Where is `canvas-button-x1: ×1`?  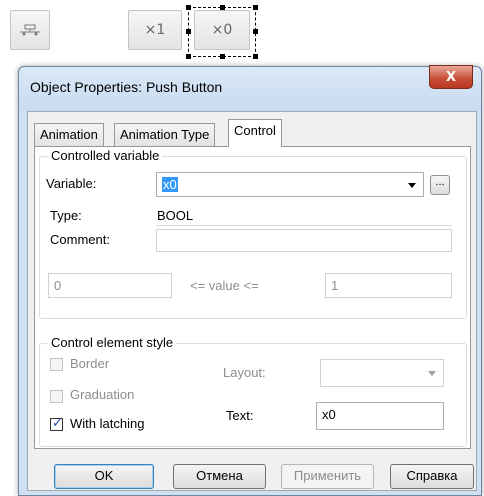
canvas-button-x1: ×1 is located at coordinates (155, 30).